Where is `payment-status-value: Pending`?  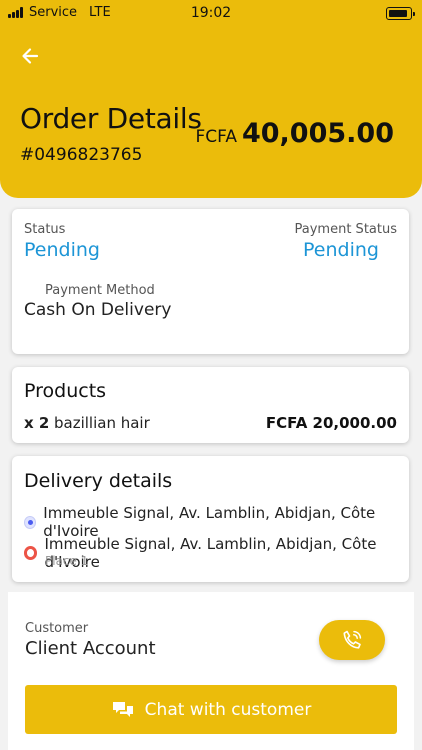
payment-status-value: Pending is located at coordinates (341, 250).